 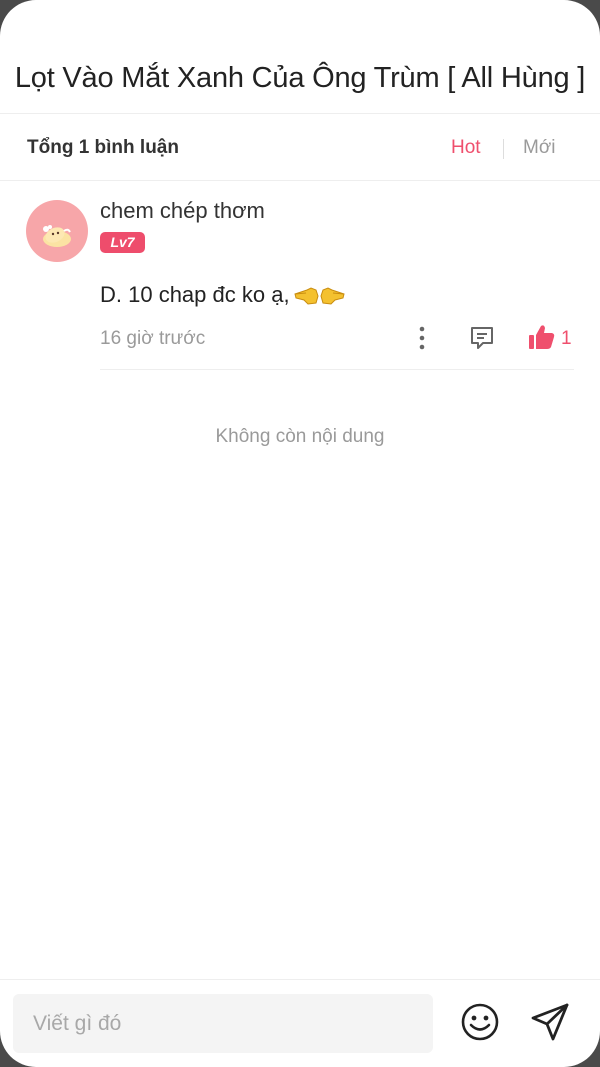 I want to click on emoji-icon, so click(x=480, y=1022).